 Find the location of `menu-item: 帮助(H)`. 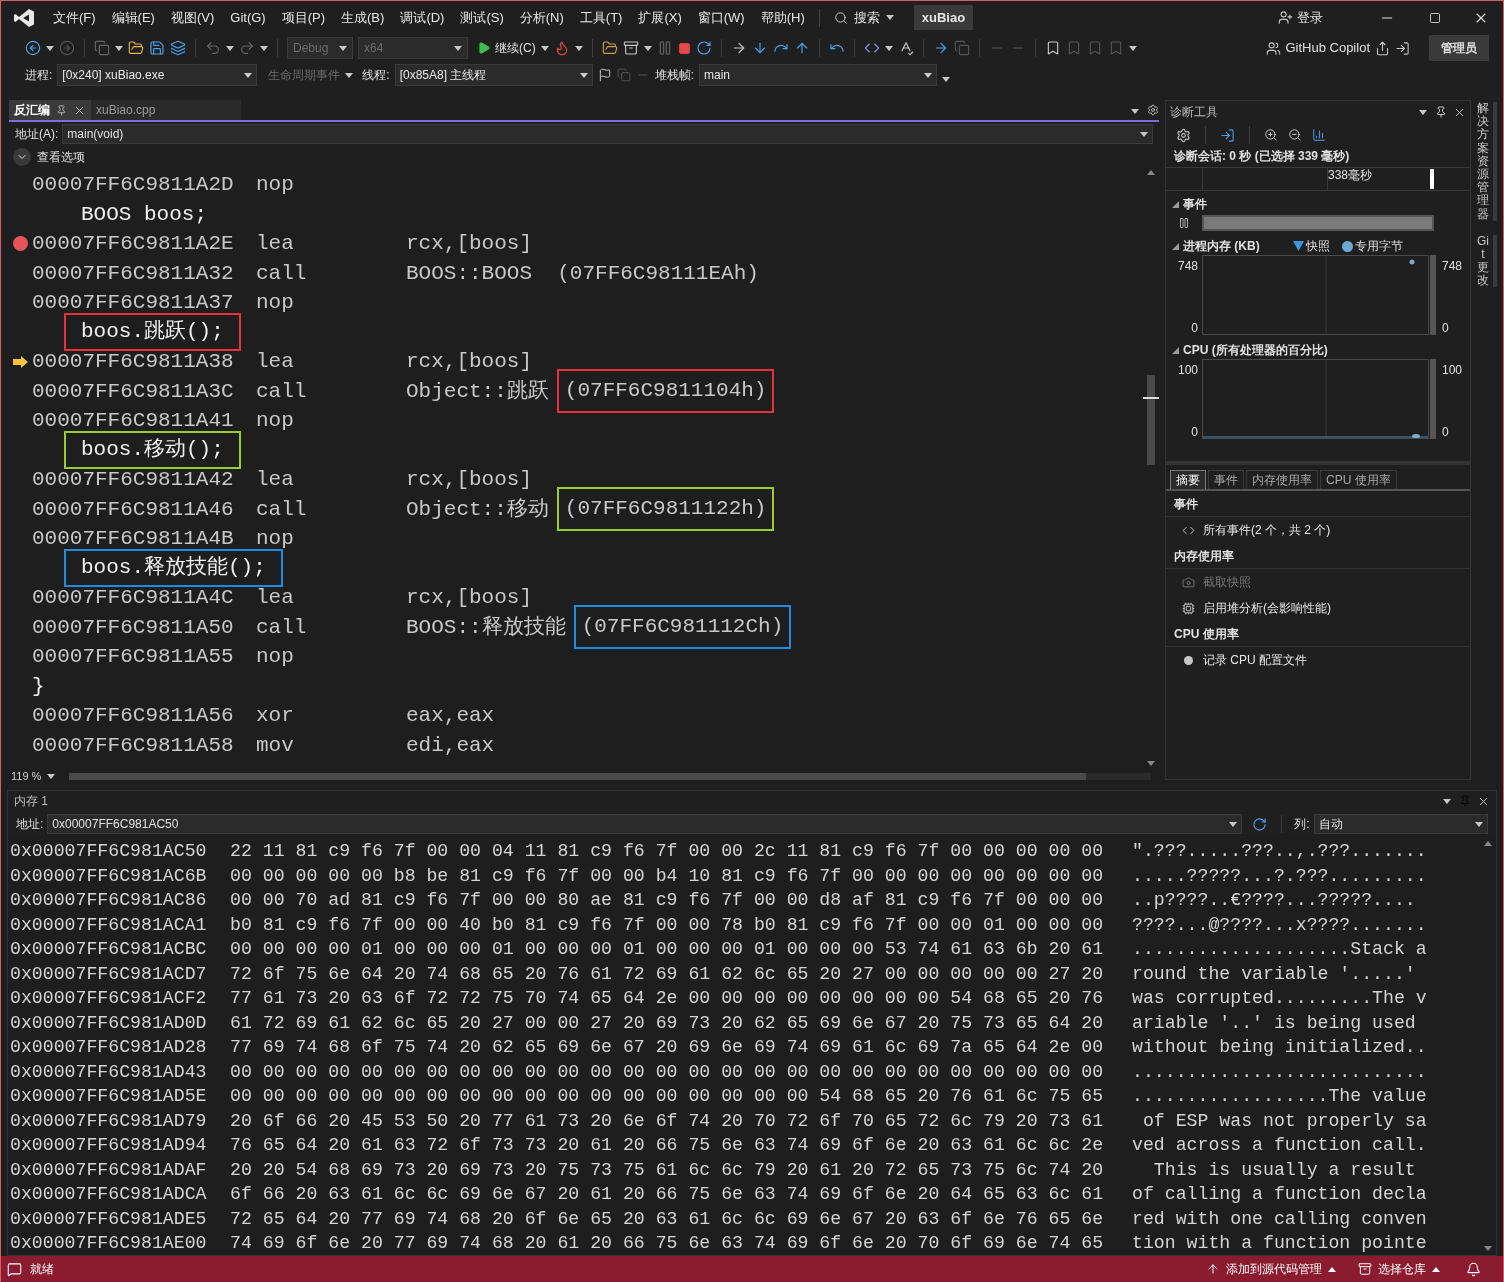

menu-item: 帮助(H) is located at coordinates (782, 17).